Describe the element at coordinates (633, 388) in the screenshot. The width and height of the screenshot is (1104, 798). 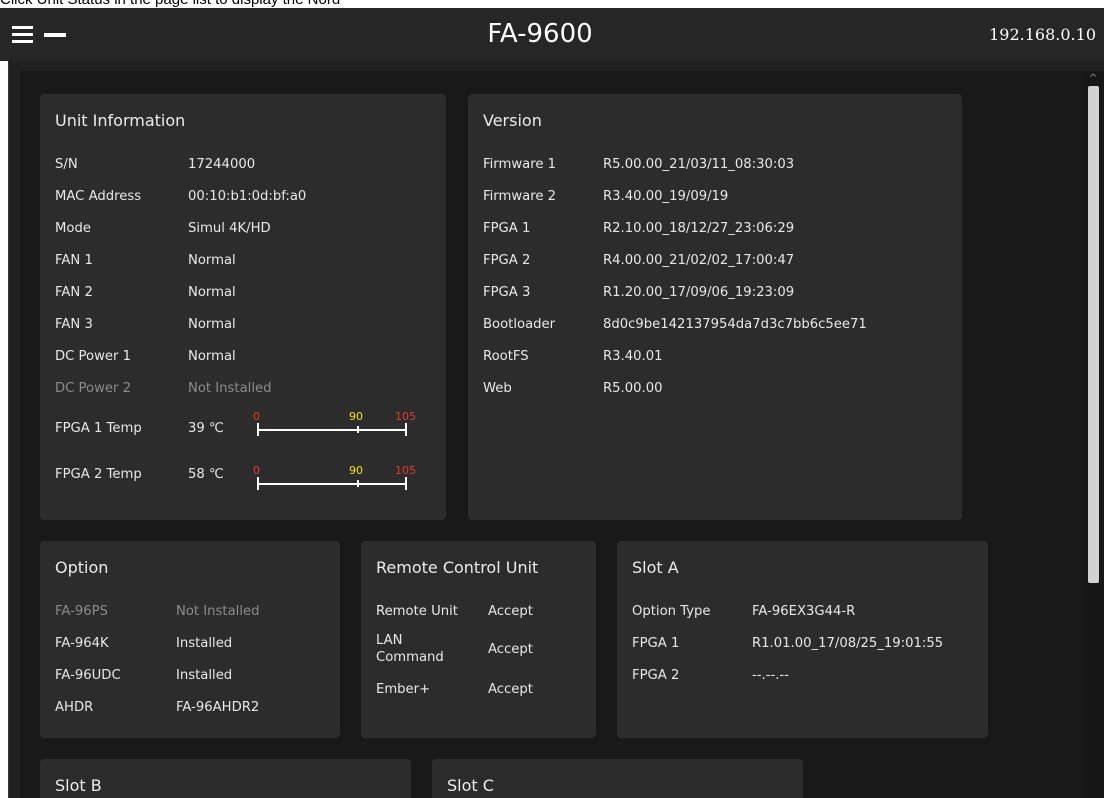
I see `row-value: R5.00.00` at that location.